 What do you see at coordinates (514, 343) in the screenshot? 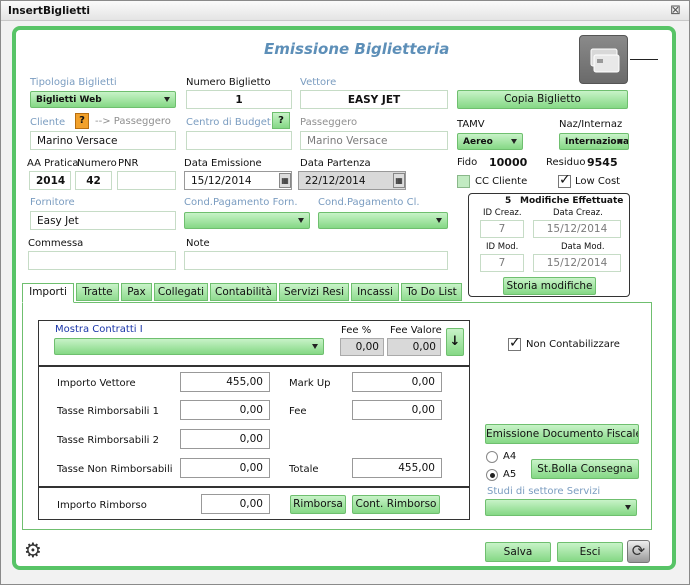
I see `non-contabilizzare-checkbox` at bounding box center [514, 343].